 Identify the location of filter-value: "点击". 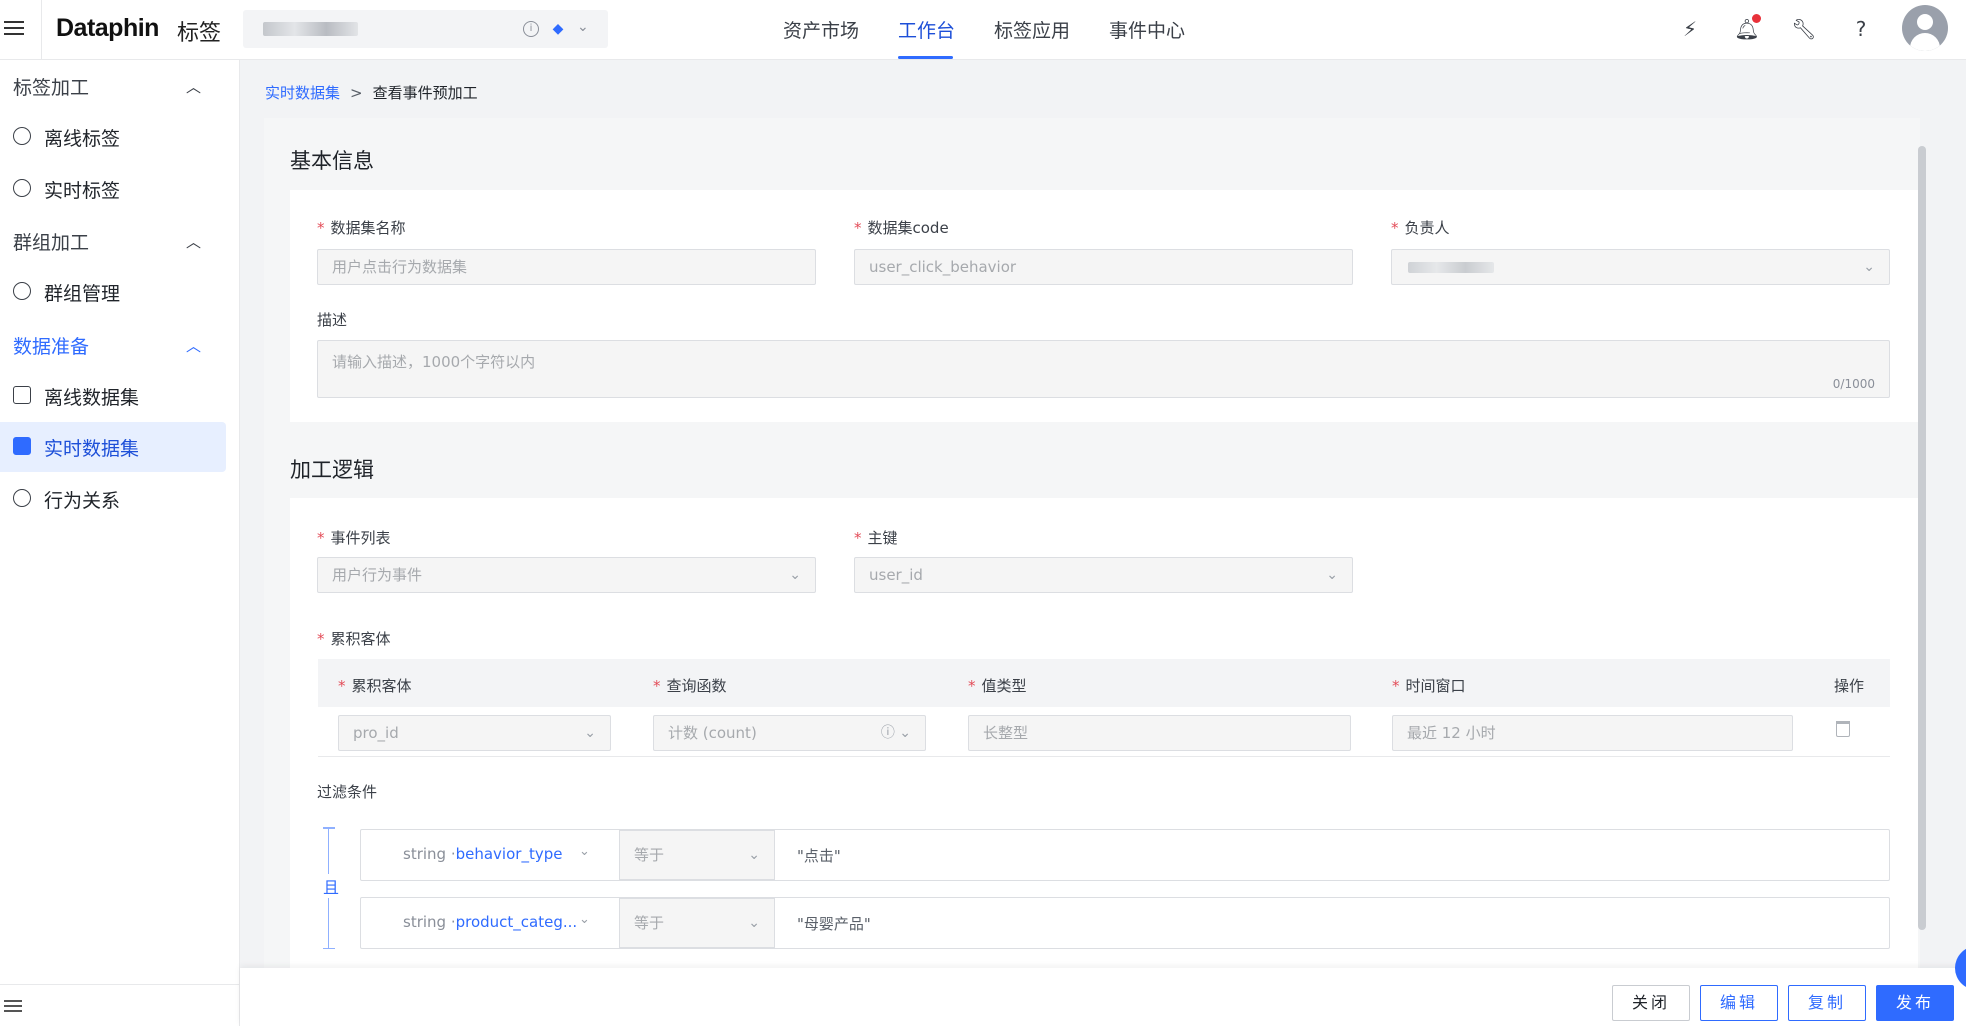
(819, 855).